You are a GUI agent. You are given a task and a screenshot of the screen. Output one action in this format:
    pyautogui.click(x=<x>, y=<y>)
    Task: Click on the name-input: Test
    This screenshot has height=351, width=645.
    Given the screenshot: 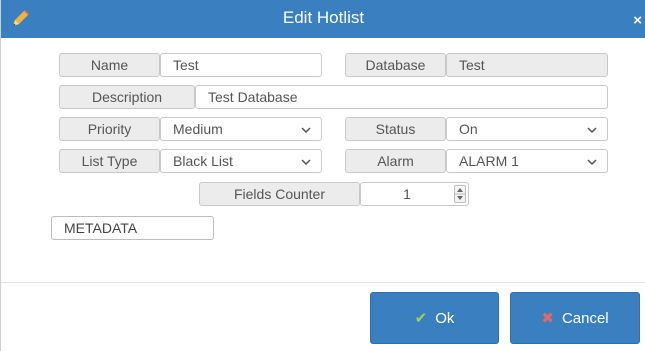 What is the action you would take?
    pyautogui.click(x=241, y=65)
    